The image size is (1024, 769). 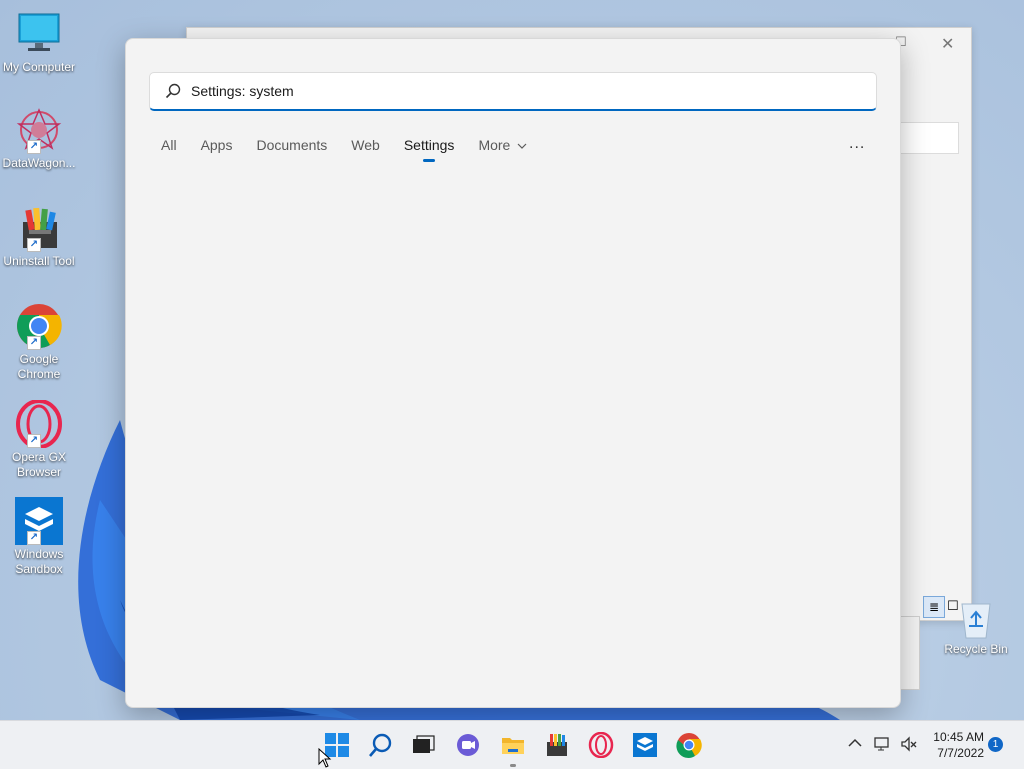 I want to click on desktop-icon-label: Opera GX Browser, so click(x=39, y=464).